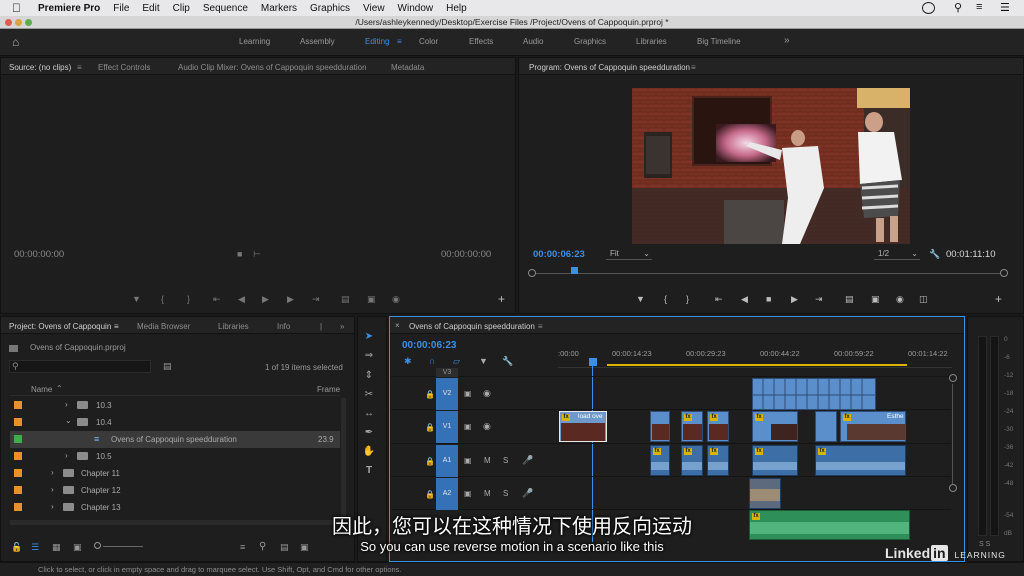  I want to click on menu-clip: Clip, so click(181, 8).